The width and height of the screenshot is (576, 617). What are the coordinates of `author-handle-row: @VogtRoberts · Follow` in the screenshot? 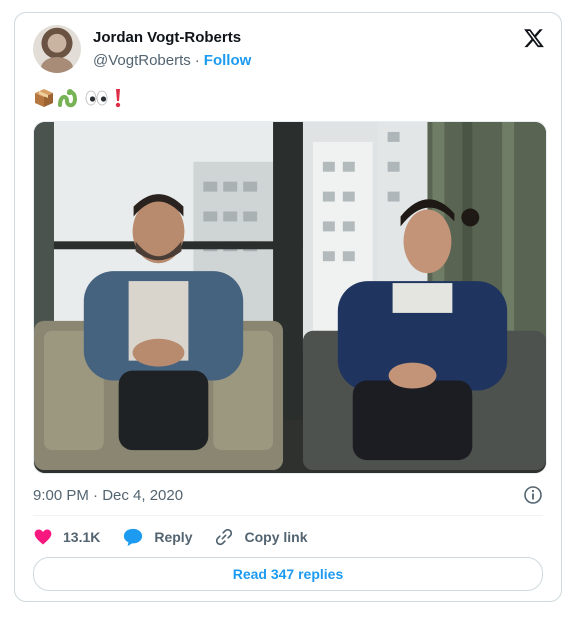 It's located at (172, 60).